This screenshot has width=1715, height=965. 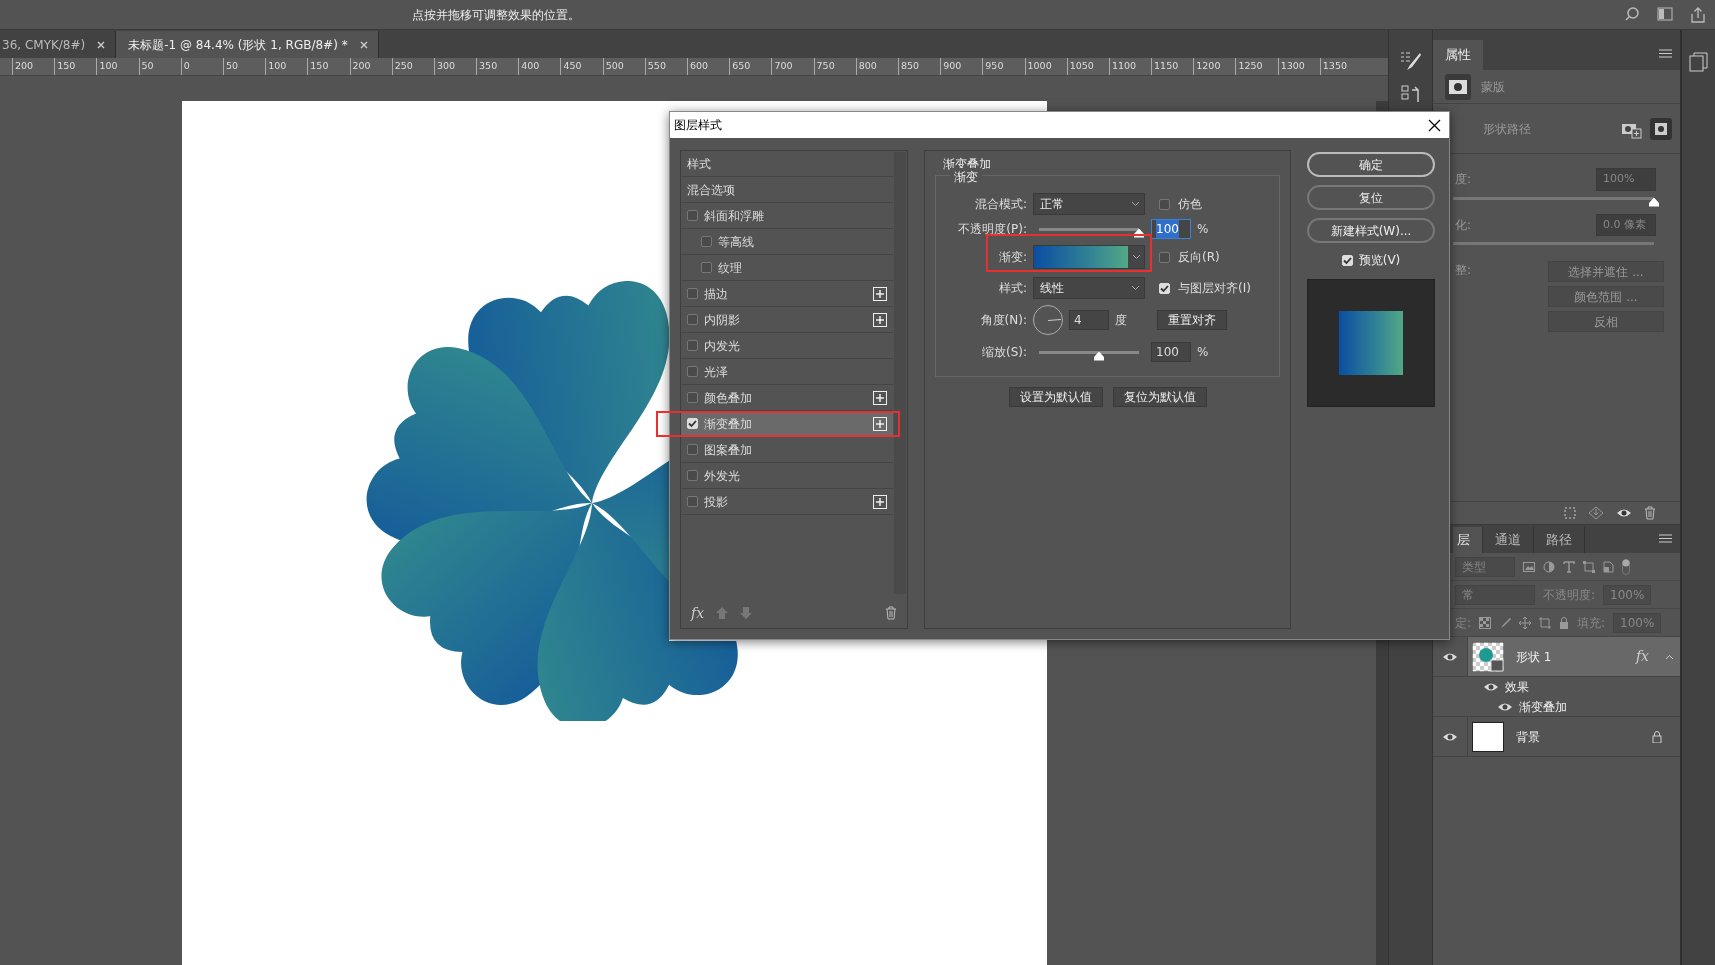 I want to click on load-selection-icon, so click(x=1596, y=513).